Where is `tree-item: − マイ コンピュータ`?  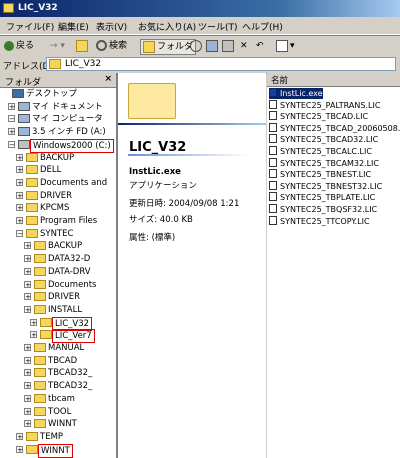
tree-item: − マイ コンピュータ is located at coordinates (58, 119).